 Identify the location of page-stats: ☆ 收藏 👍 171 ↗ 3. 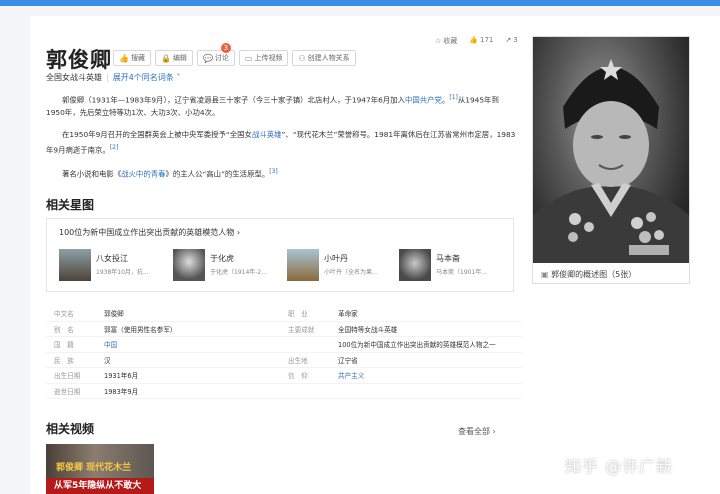
(476, 41).